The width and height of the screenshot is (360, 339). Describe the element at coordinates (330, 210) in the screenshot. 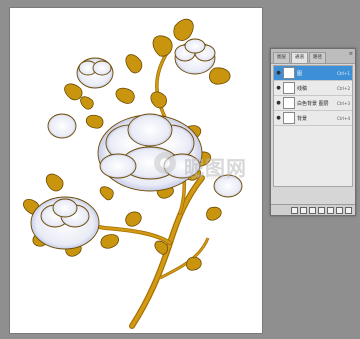

I see `folder-icon` at that location.